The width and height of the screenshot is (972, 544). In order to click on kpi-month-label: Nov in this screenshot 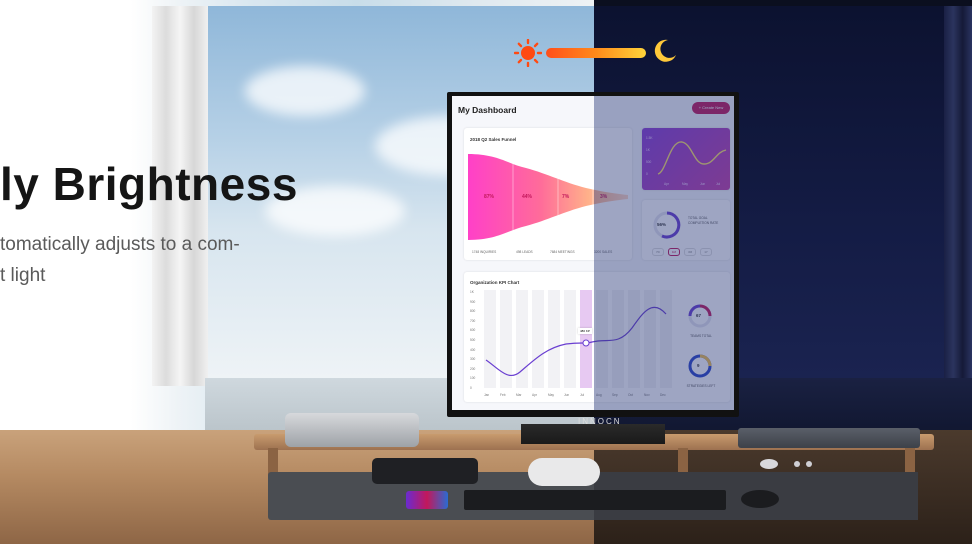, I will do `click(647, 395)`.